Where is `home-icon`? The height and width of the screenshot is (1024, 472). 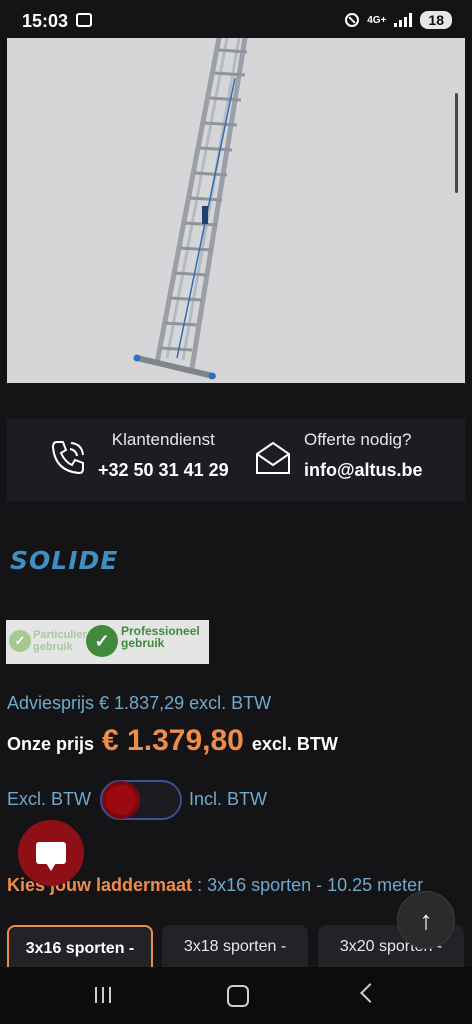 home-icon is located at coordinates (238, 996).